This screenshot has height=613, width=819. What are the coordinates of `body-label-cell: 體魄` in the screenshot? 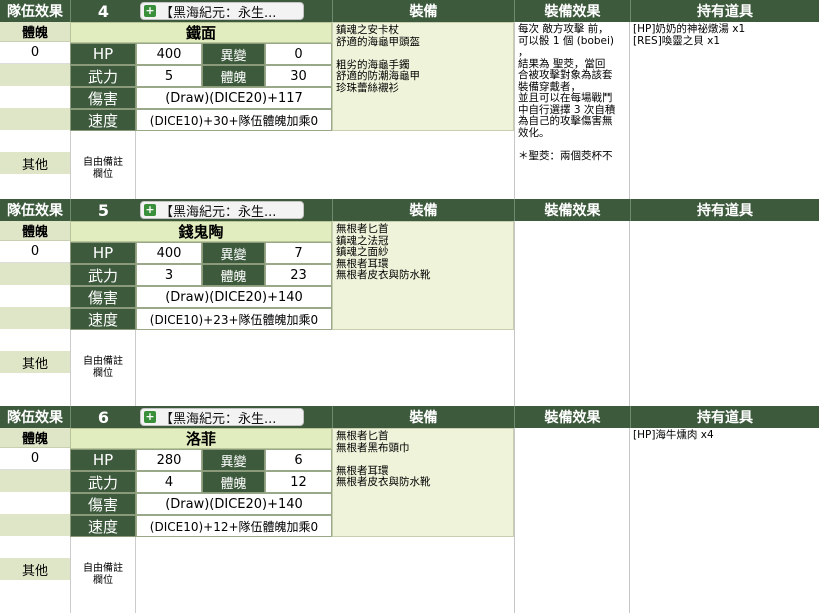 It's located at (233, 275).